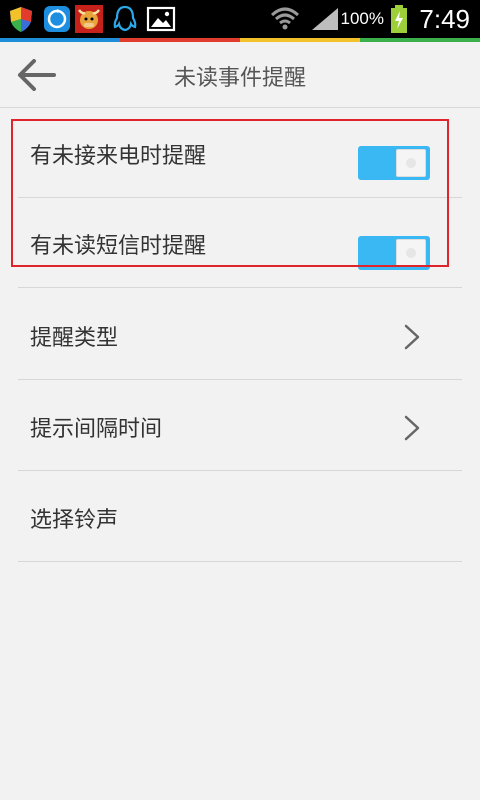  Describe the element at coordinates (21, 19) in the screenshot. I see `shield-icon` at that location.